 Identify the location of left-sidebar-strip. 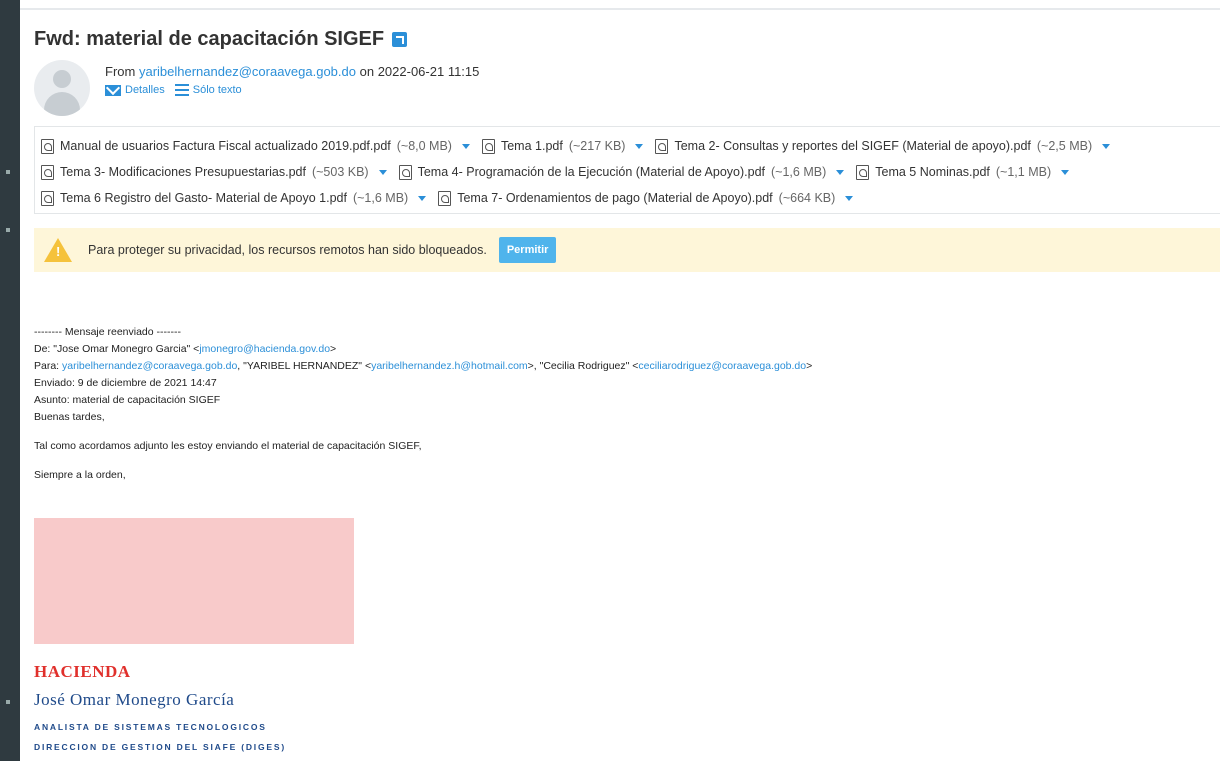
(10, 380).